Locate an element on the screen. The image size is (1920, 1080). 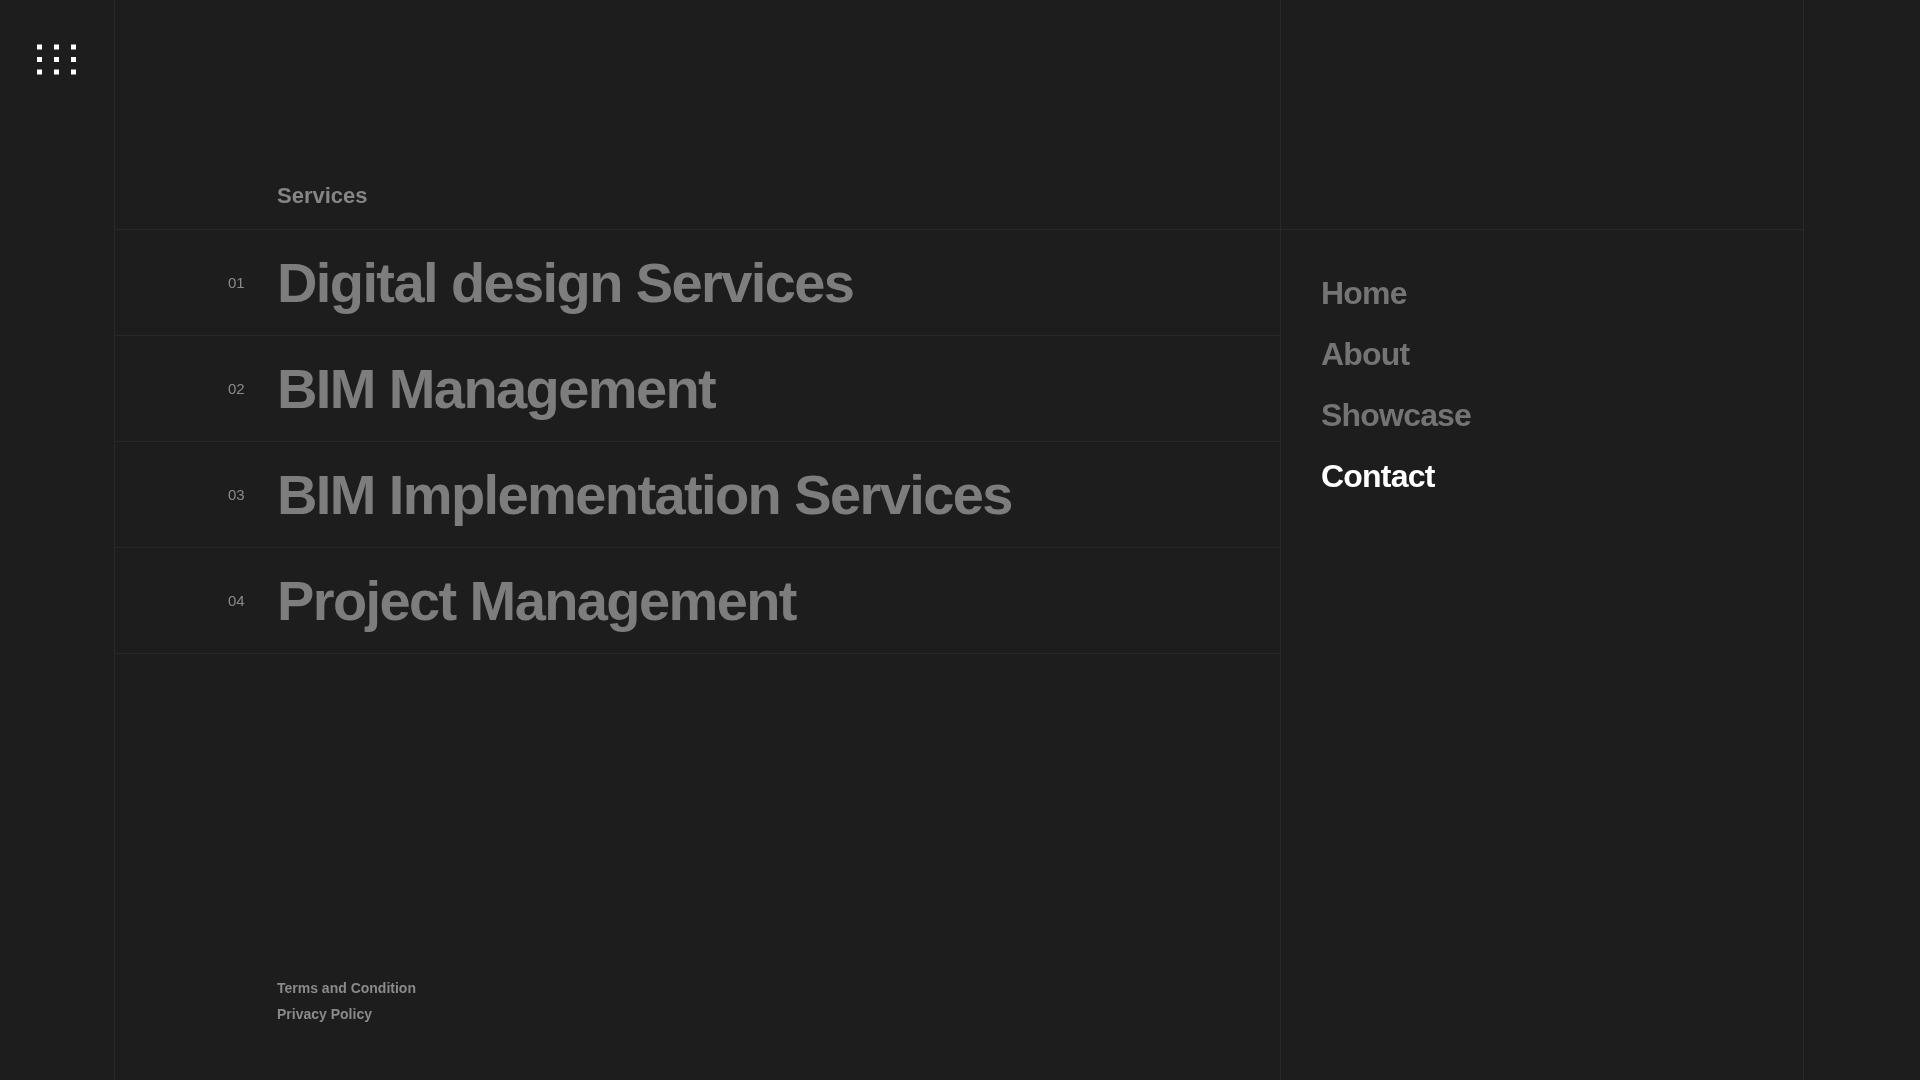
nav-link: About is located at coordinates (1365, 354).